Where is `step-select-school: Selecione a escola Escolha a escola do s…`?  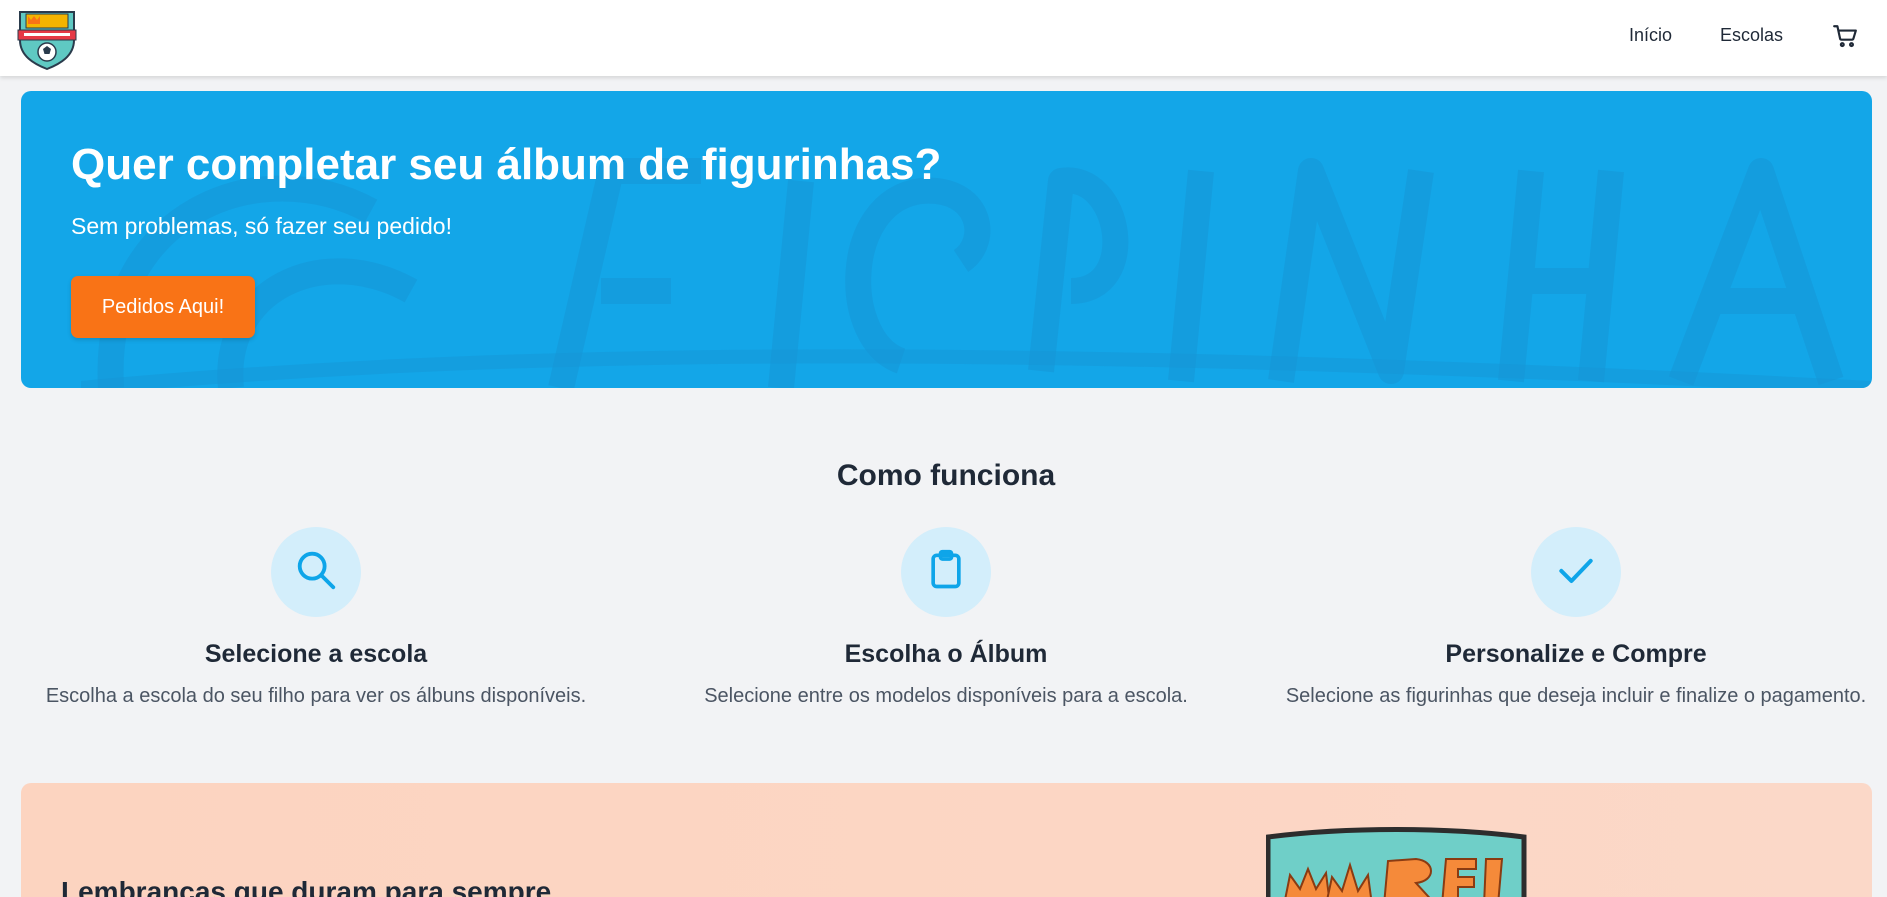 step-select-school: Selecione a escola Escolha a escola do s… is located at coordinates (316, 617).